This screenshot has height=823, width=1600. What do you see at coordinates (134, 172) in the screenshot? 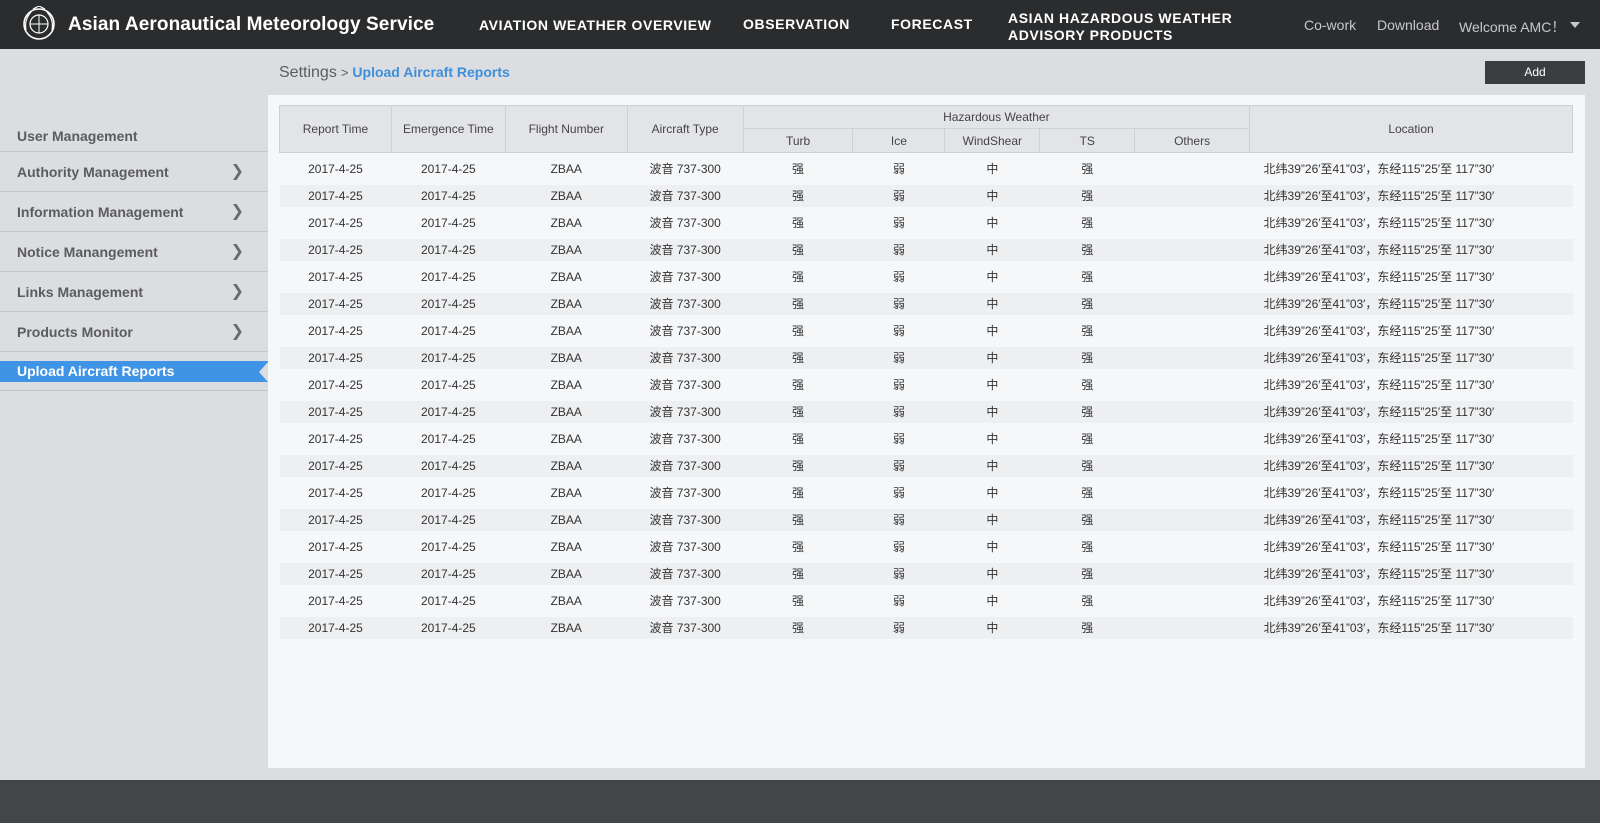
I see `sidebar-item-authority-management: Authority Management ❯` at bounding box center [134, 172].